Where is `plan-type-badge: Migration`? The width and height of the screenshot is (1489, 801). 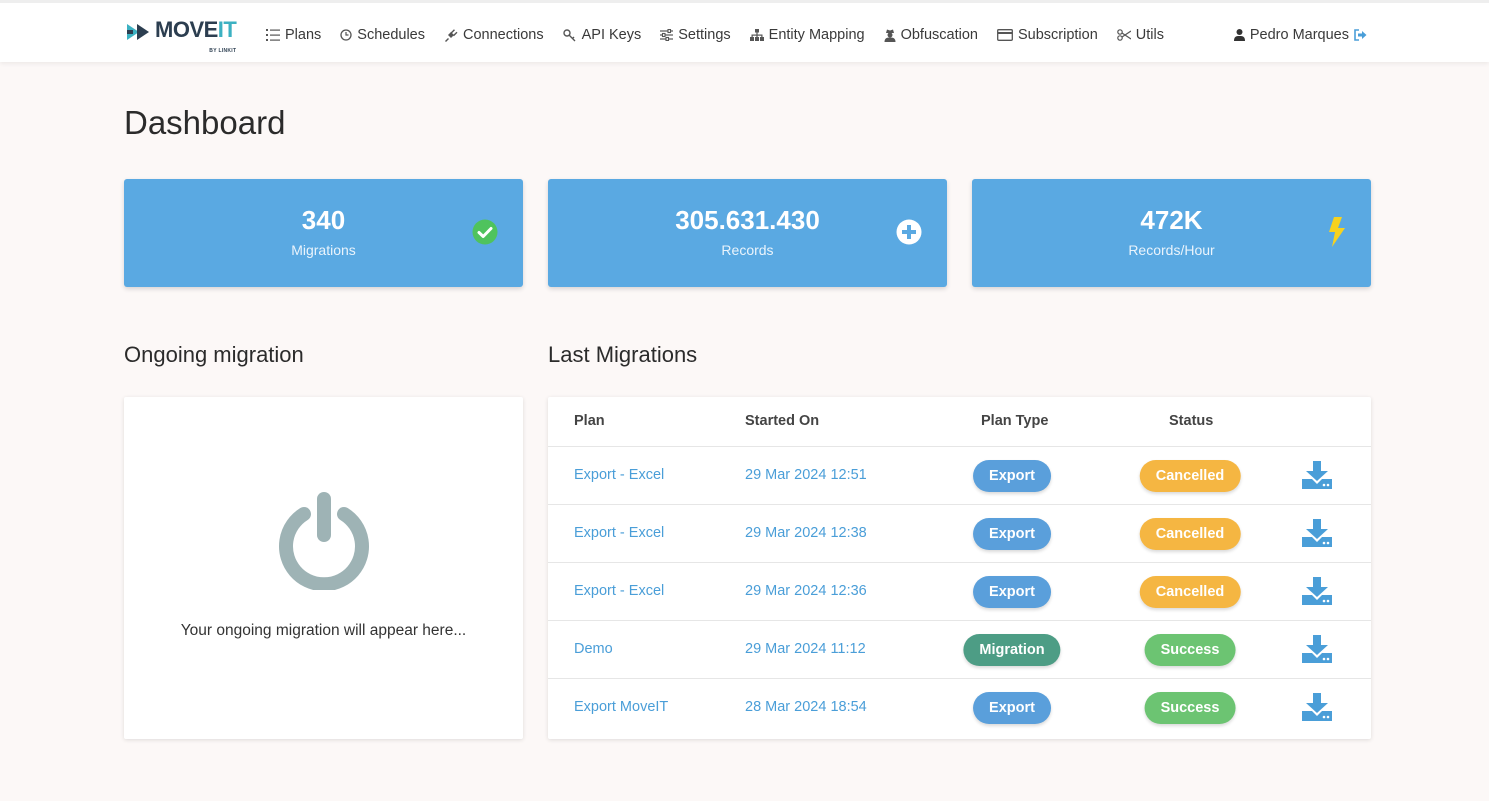
plan-type-badge: Migration is located at coordinates (1012, 650).